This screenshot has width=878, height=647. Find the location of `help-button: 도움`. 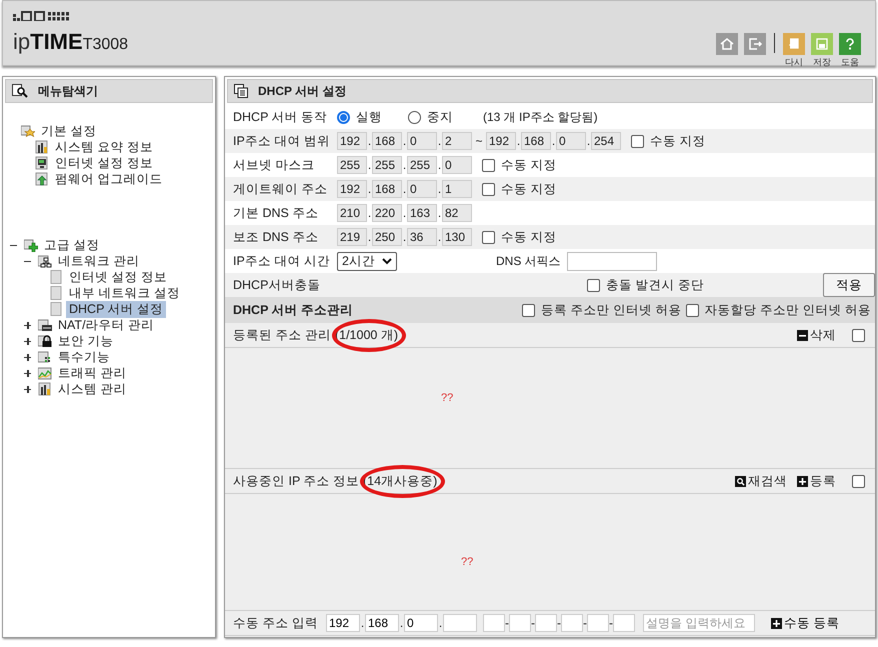

help-button: 도움 is located at coordinates (850, 51).